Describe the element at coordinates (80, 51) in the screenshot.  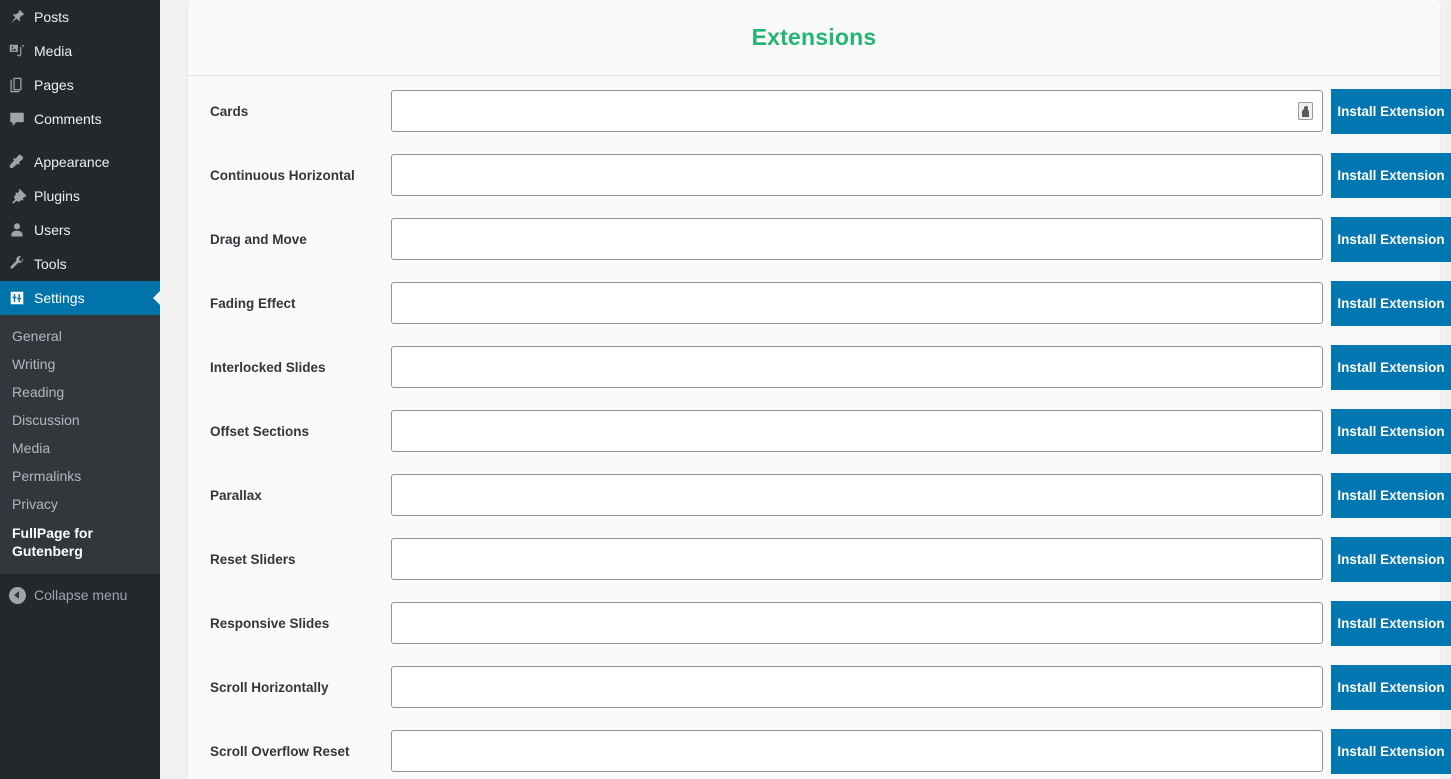
I see `sidebar-item-media: Media` at that location.